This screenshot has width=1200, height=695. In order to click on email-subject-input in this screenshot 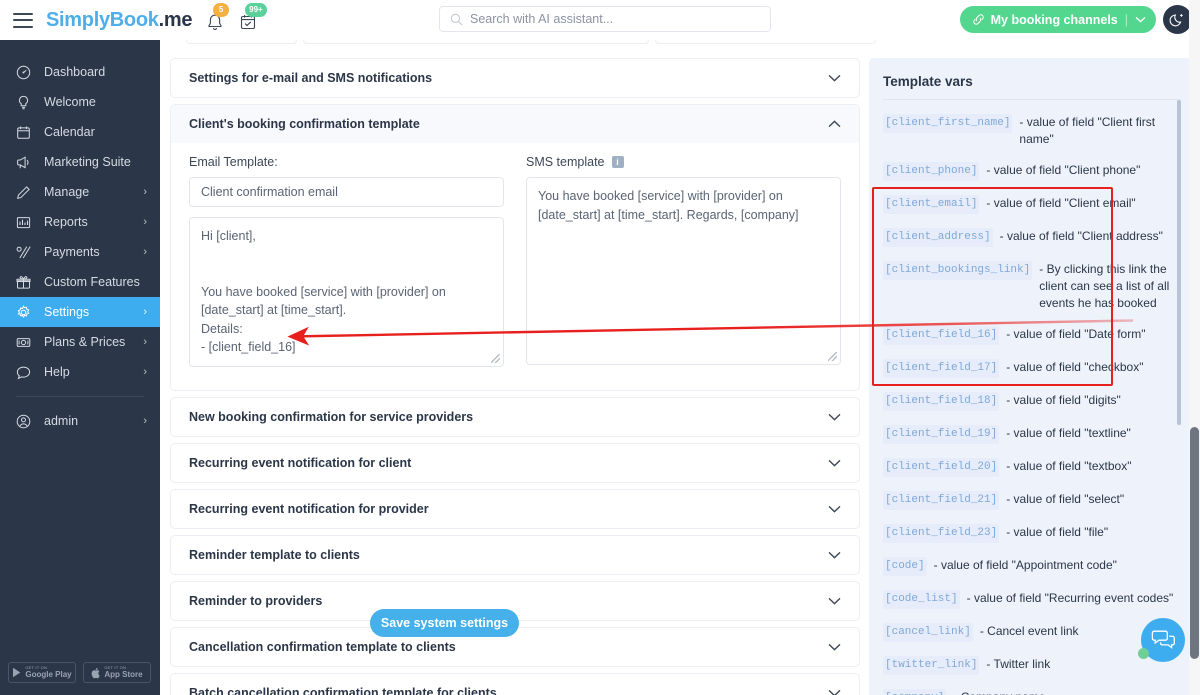, I will do `click(346, 192)`.